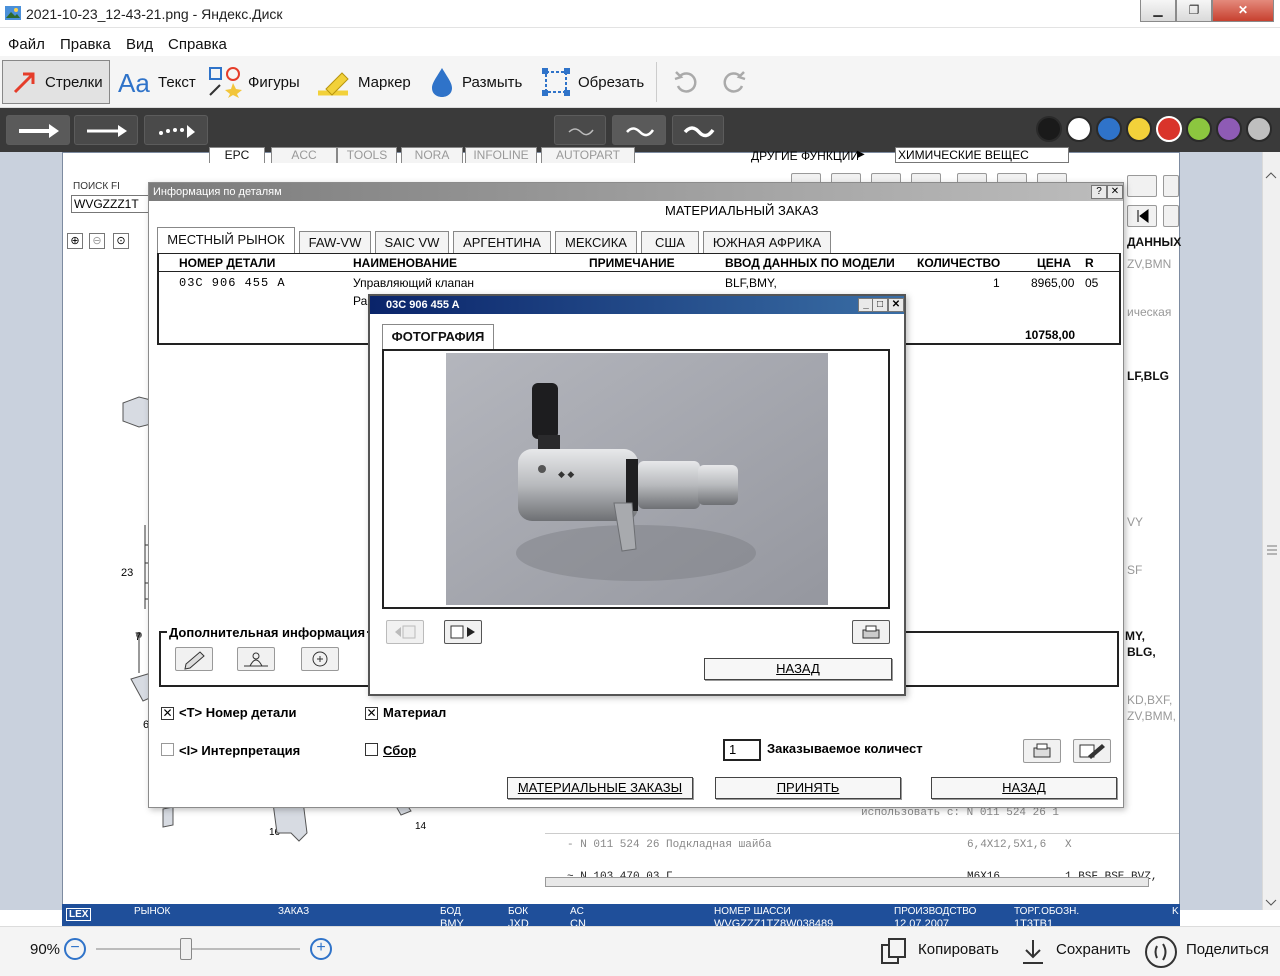 This screenshot has height=976, width=1280. I want to click on color-swatch-purple, so click(1229, 129).